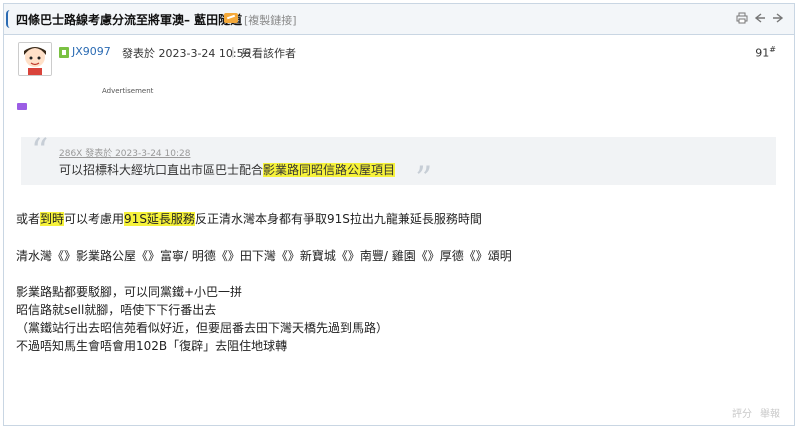  Describe the element at coordinates (28, 219) in the screenshot. I see `body-line-1-a: 或者` at that location.